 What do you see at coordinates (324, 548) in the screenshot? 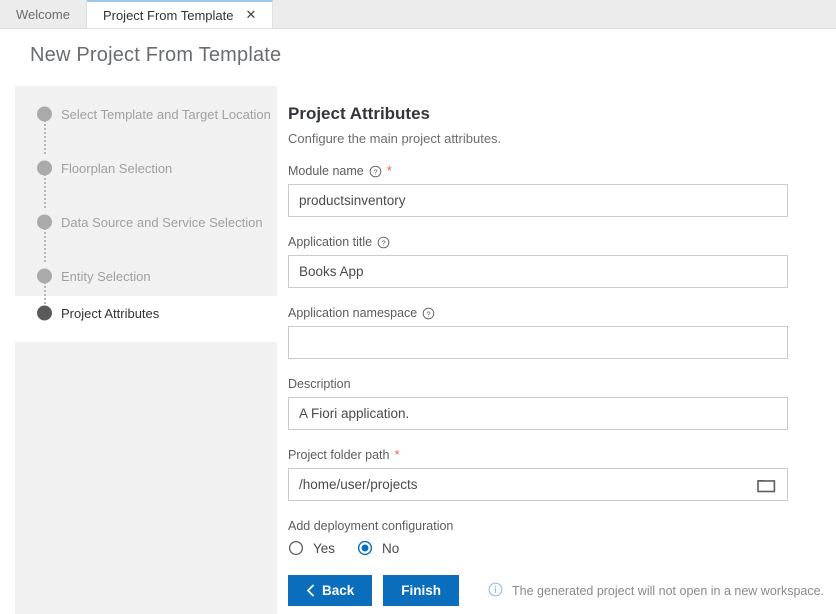
I see `radio-label: Yes` at bounding box center [324, 548].